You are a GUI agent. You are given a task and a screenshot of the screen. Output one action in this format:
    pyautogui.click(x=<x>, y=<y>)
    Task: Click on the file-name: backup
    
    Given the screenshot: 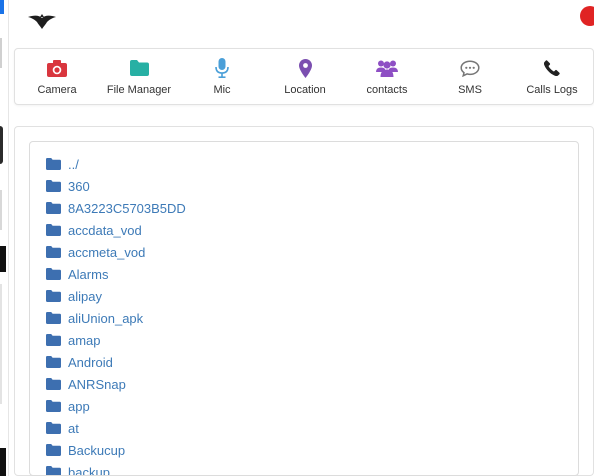 What is the action you would take?
    pyautogui.click(x=89, y=470)
    